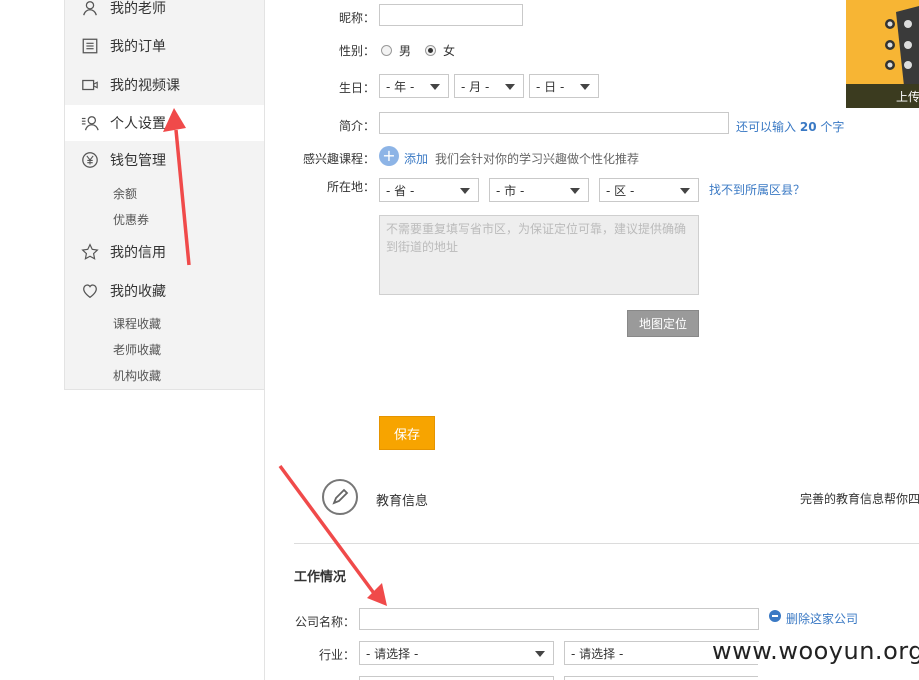 This screenshot has height=680, width=919. I want to click on location-label: 所在地：, so click(350, 187).